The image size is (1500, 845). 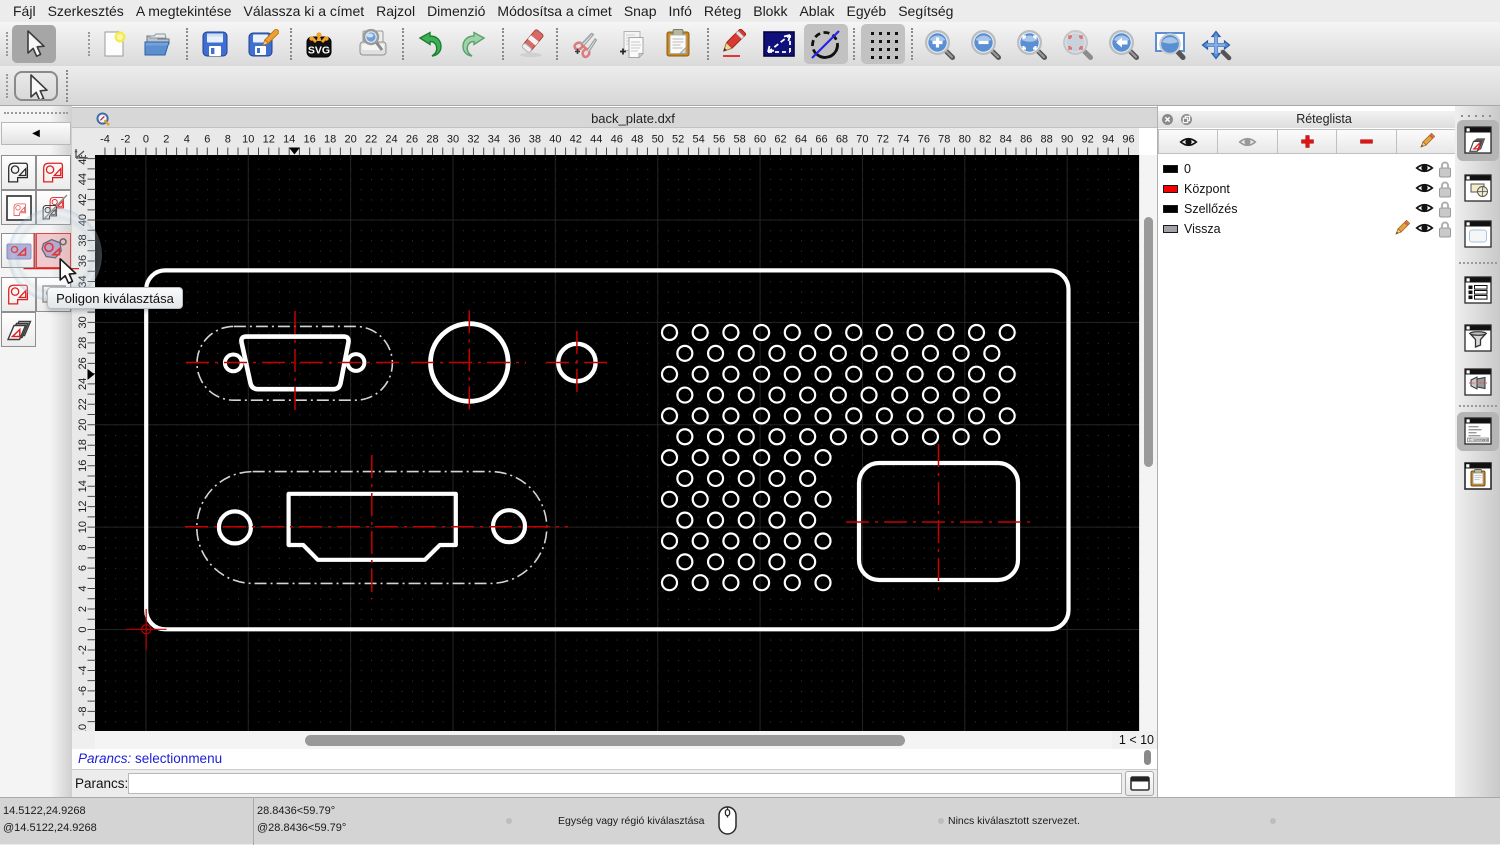 I want to click on svg-text: 54, so click(x=699, y=140).